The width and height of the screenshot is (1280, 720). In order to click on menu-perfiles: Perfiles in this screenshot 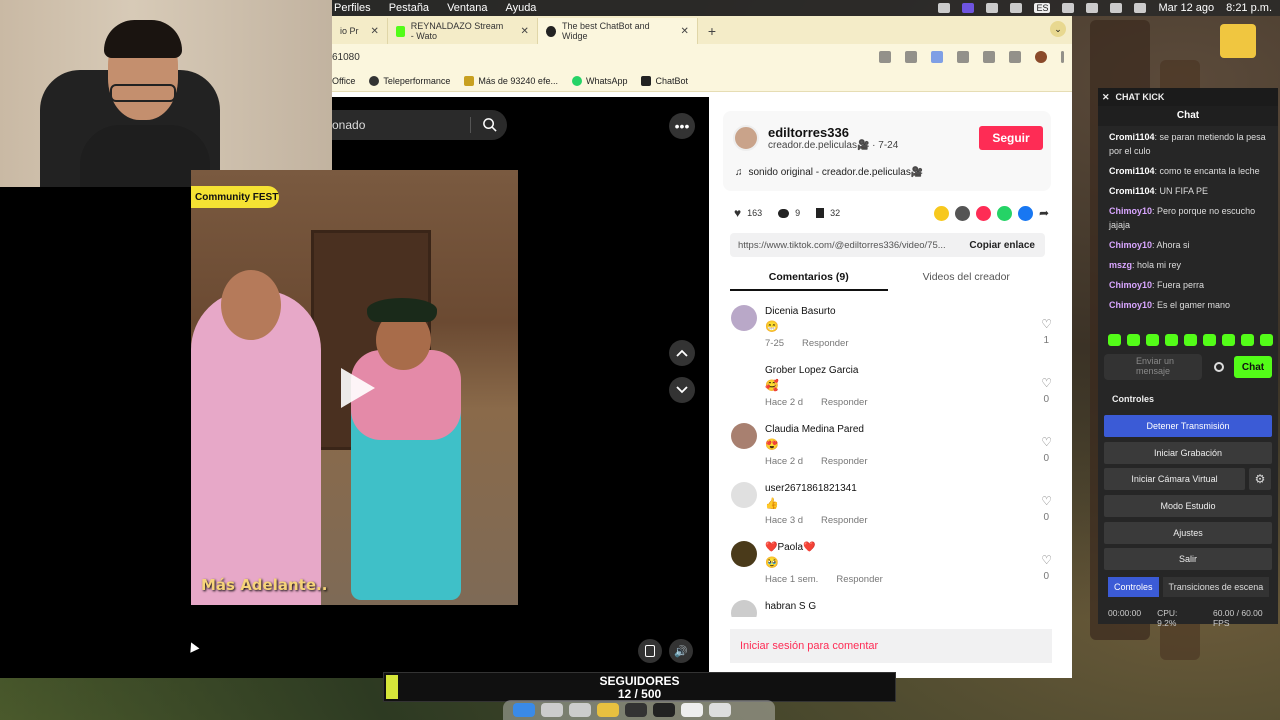, I will do `click(352, 8)`.